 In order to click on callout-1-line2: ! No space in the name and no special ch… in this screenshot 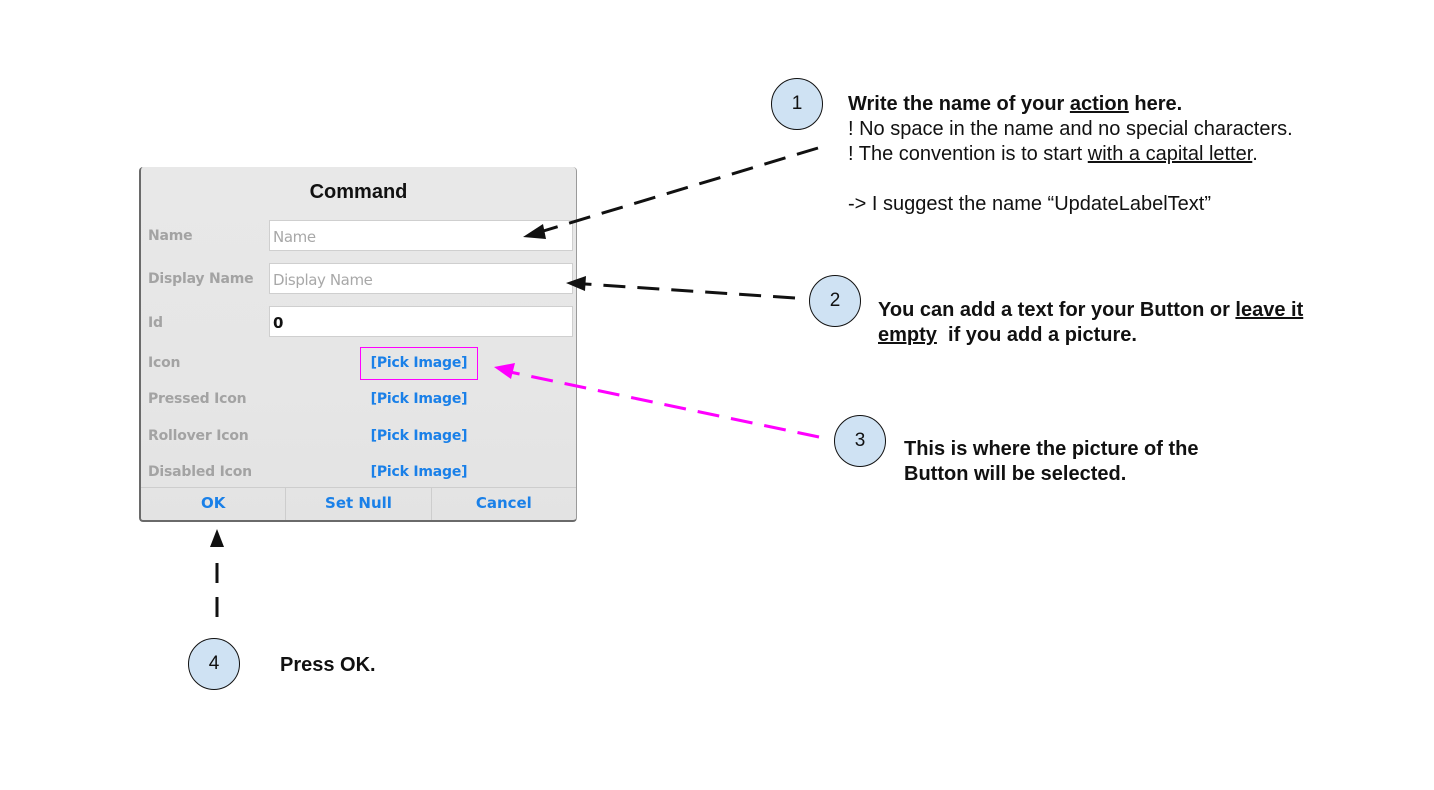, I will do `click(1070, 129)`.